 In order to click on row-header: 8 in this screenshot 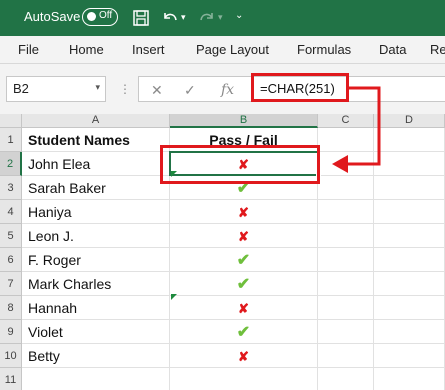, I will do `click(11, 308)`.